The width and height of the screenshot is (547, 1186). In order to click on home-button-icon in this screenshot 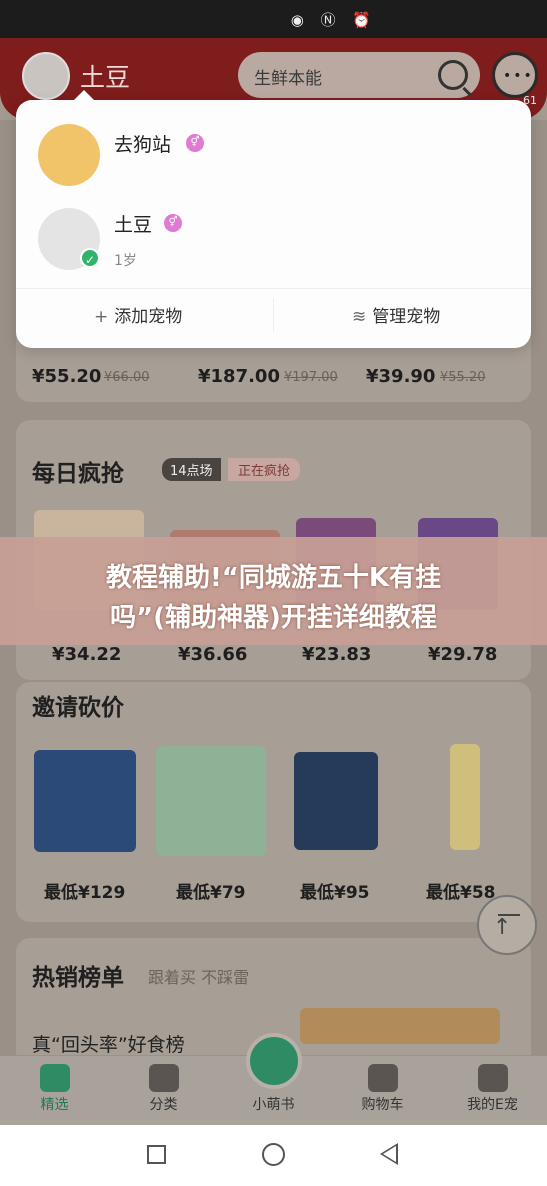, I will do `click(273, 1154)`.